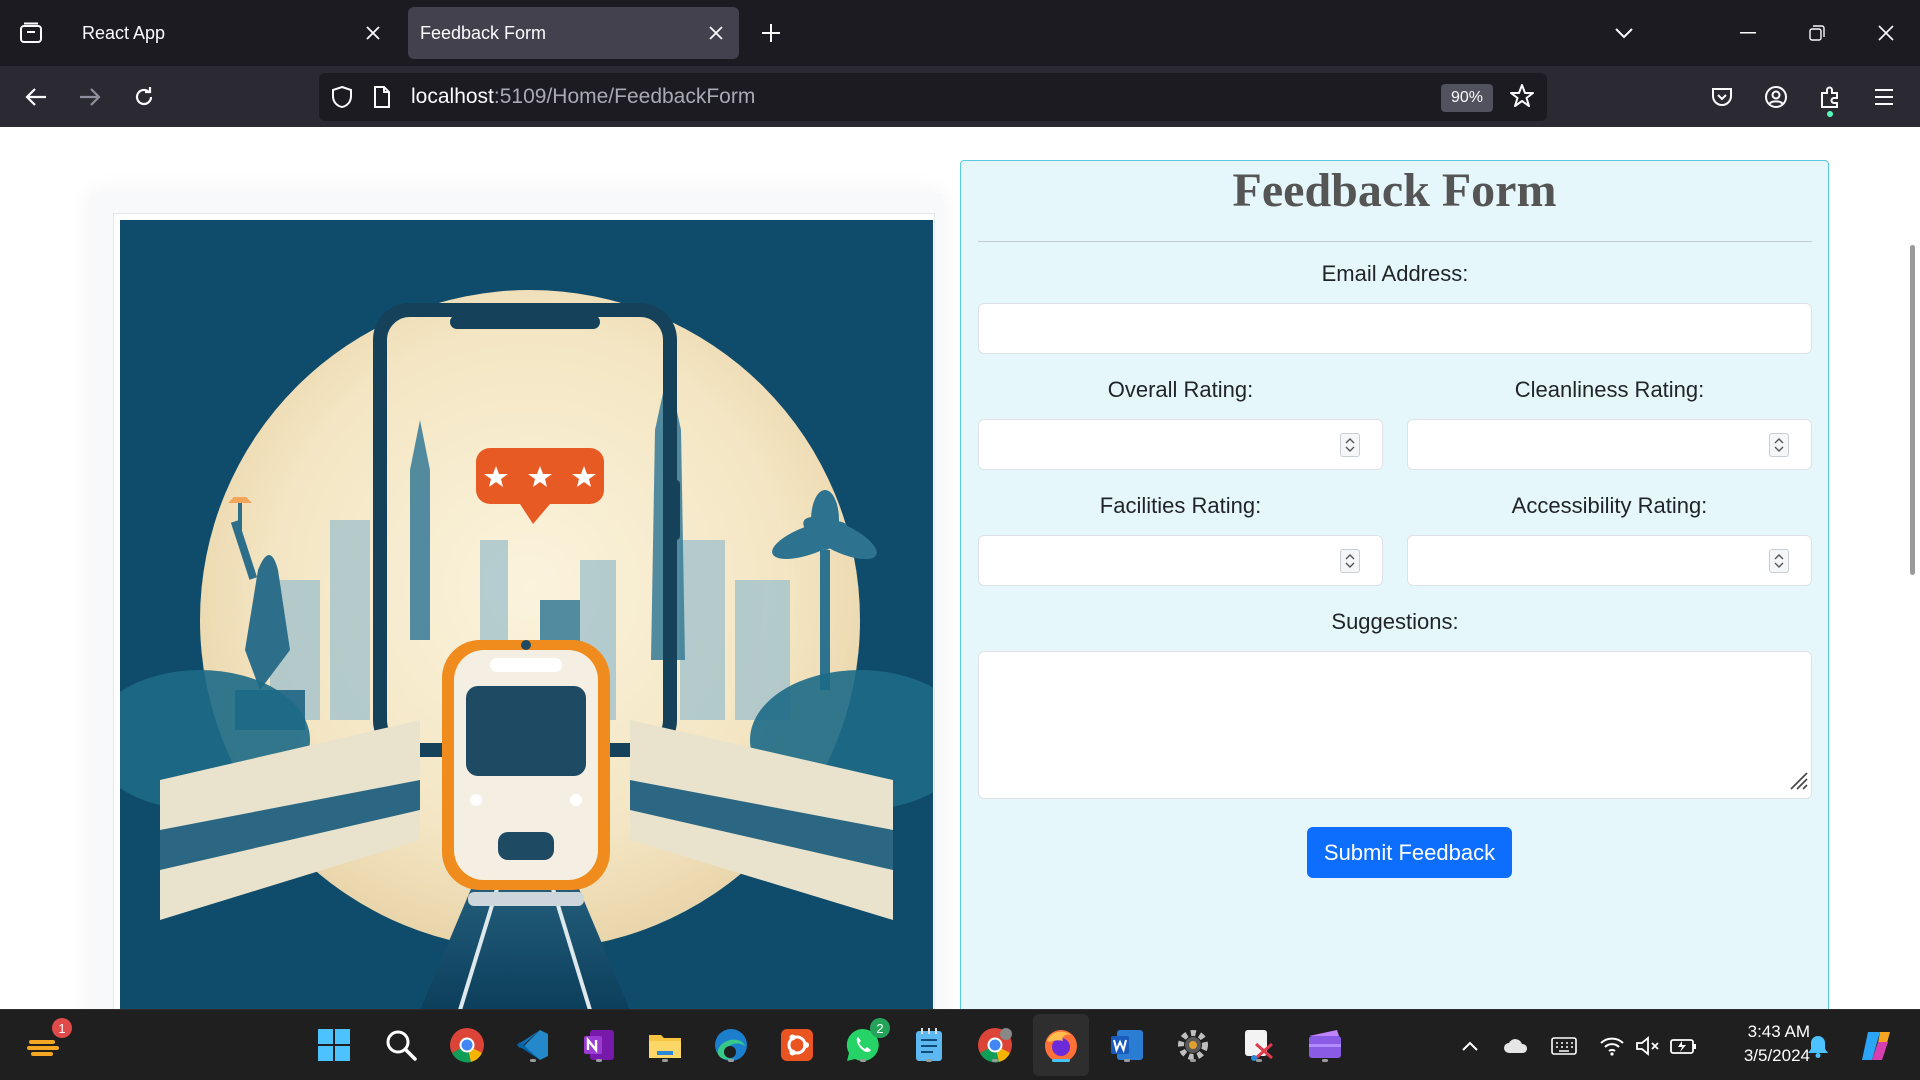  Describe the element at coordinates (1470, 1046) in the screenshot. I see `chevron-up-icon` at that location.